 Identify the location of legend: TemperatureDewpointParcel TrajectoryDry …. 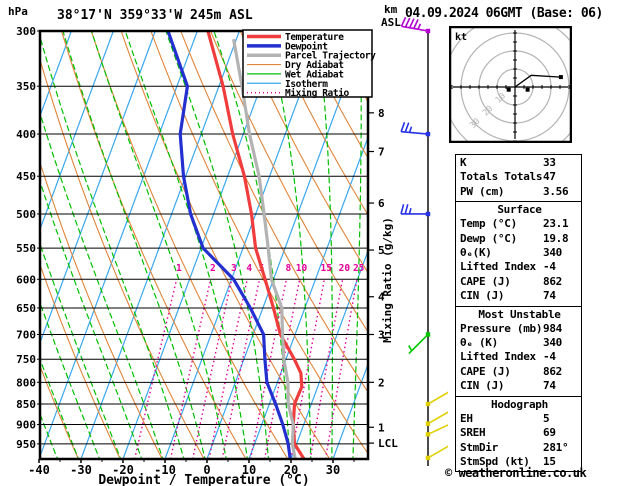
(309, 64).